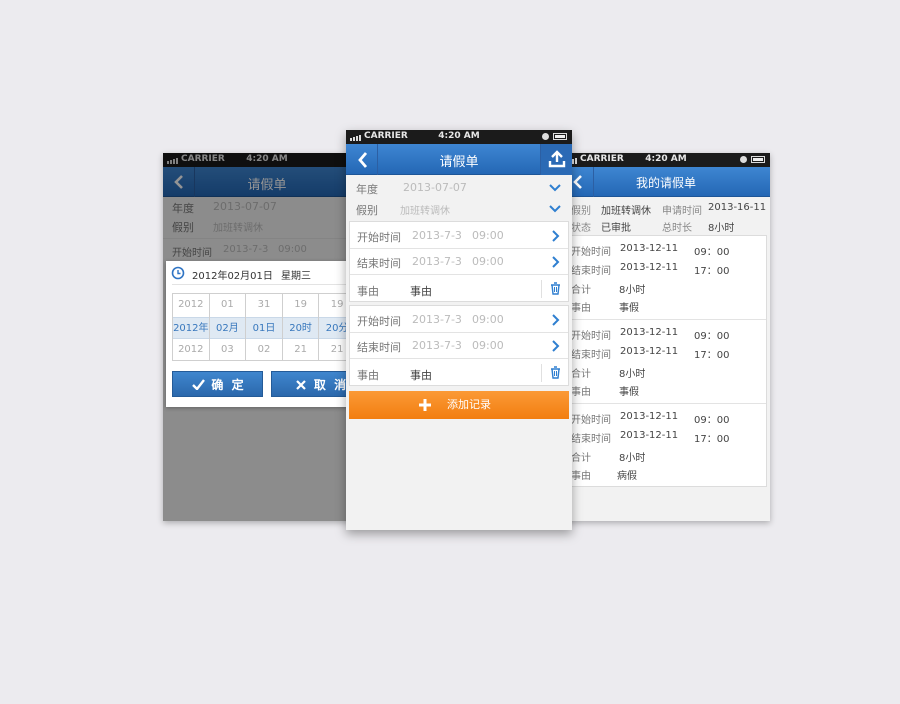  Describe the element at coordinates (556, 159) in the screenshot. I see `upload-button` at that location.